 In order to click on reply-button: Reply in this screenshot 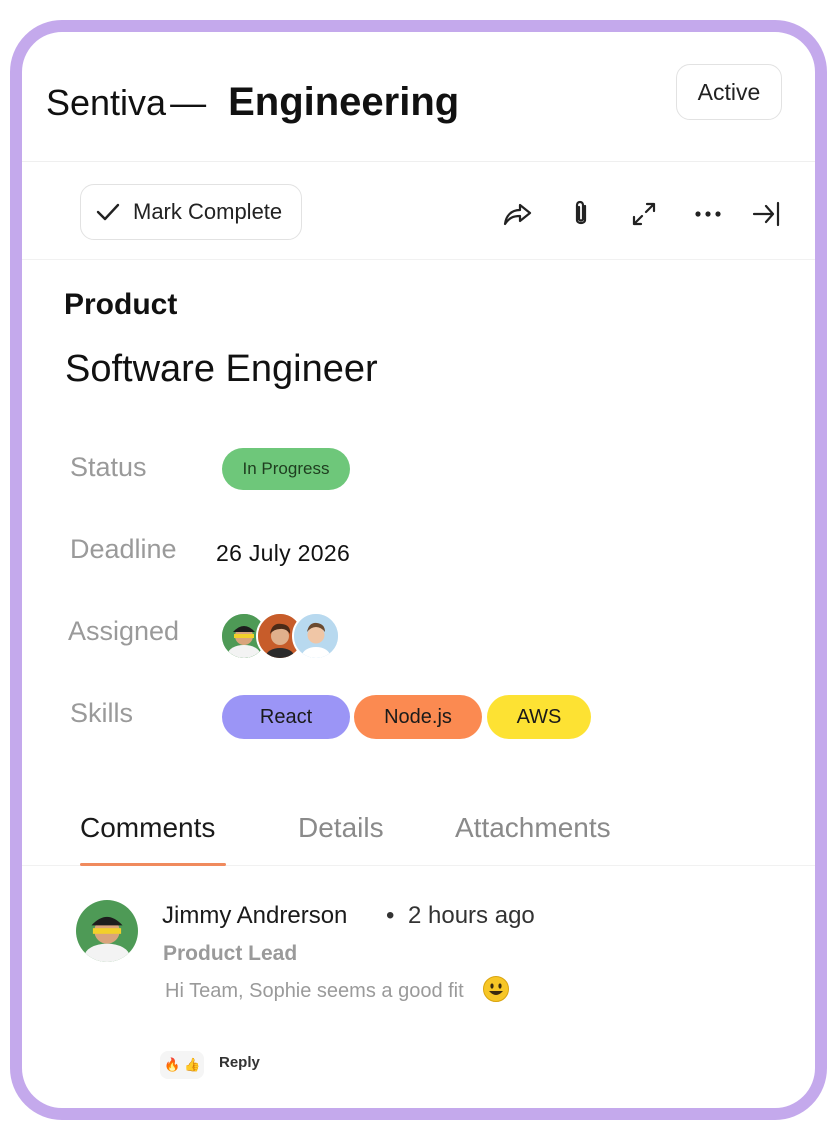, I will do `click(239, 1062)`.